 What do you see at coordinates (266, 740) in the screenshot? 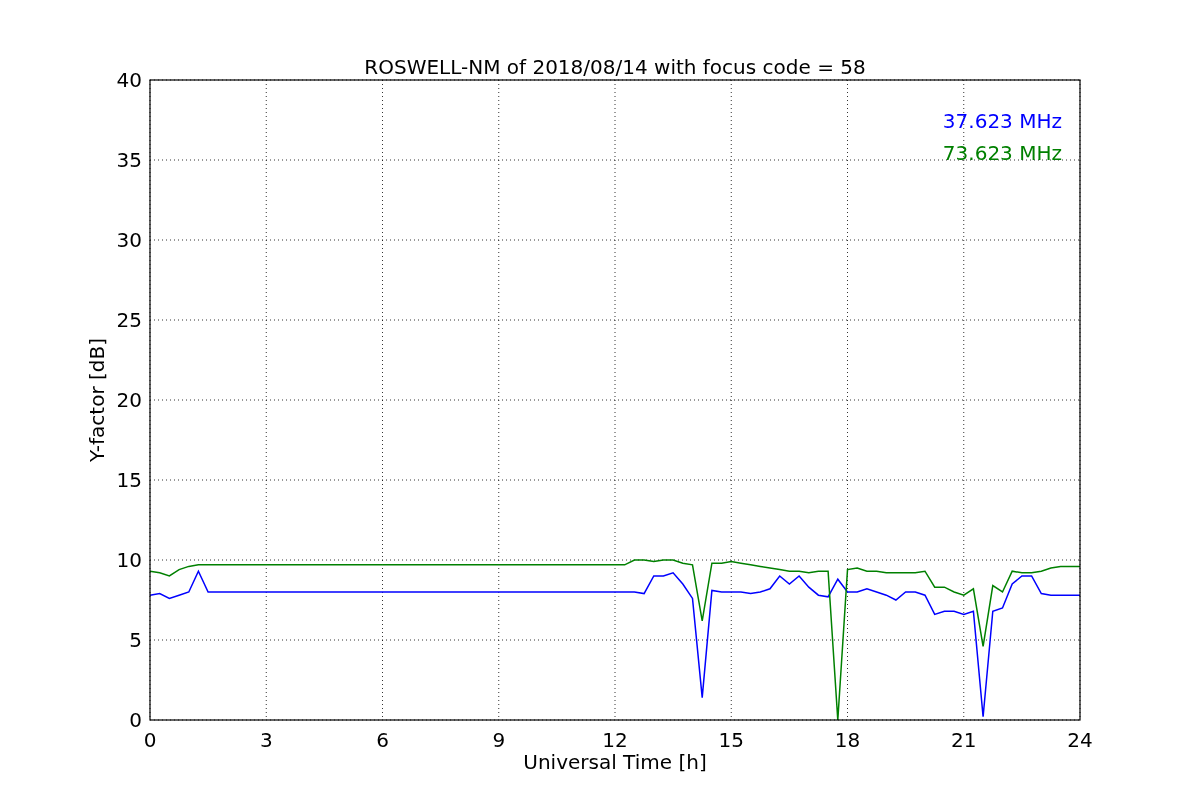
I see `x-tick-label: 3` at bounding box center [266, 740].